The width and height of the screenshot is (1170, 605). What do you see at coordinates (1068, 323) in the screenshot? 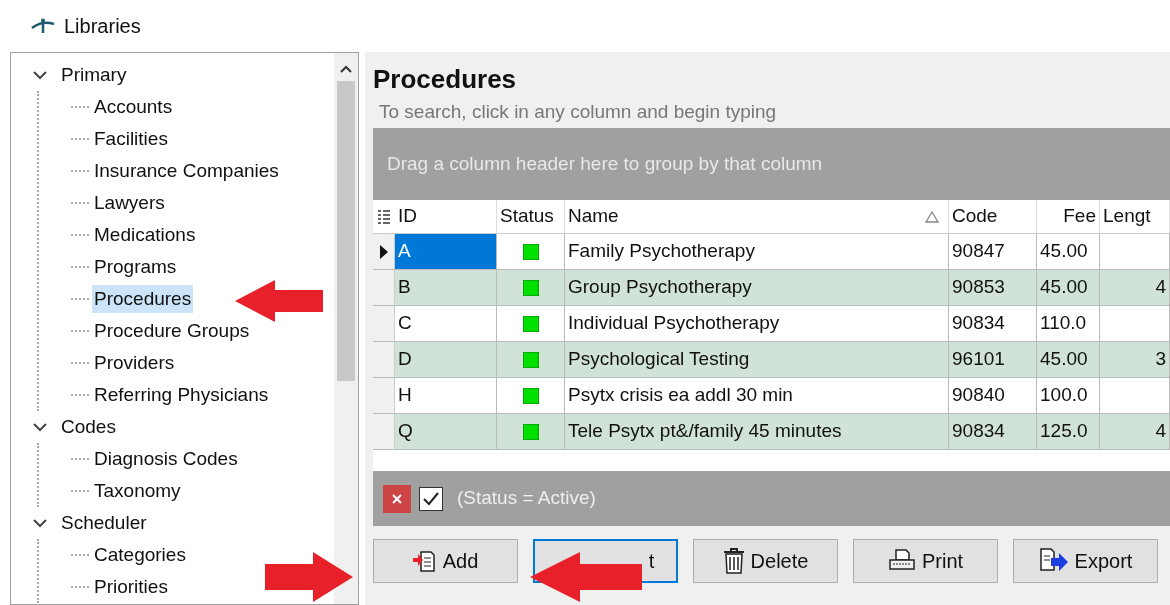
I see `table-cell: 110.0` at bounding box center [1068, 323].